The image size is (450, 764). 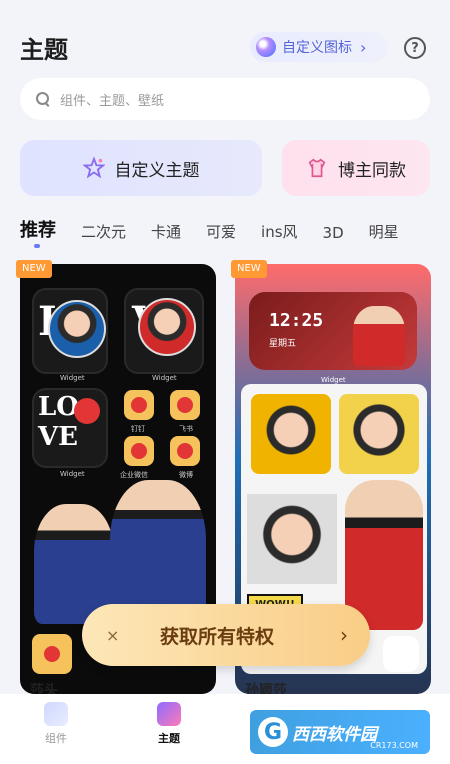 What do you see at coordinates (134, 475) in the screenshot?
I see `app-label: 企业微信` at bounding box center [134, 475].